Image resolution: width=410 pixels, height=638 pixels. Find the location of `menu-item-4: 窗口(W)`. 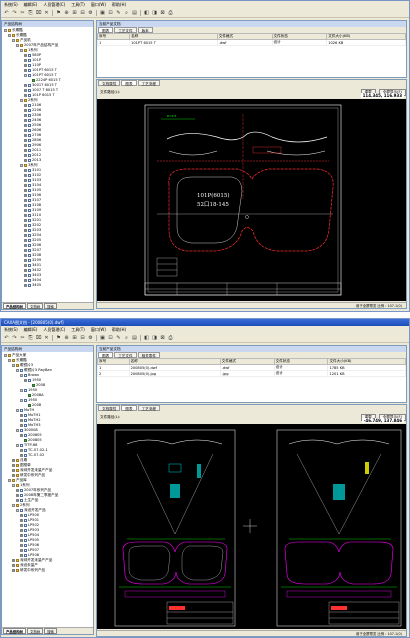

menu-item-4: 窗口(W) is located at coordinates (98, 5).